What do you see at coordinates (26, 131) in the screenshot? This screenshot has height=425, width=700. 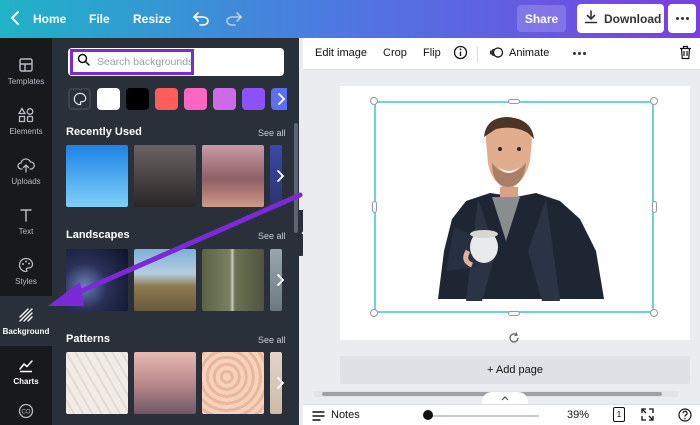 I see `rail-label: Elements` at bounding box center [26, 131].